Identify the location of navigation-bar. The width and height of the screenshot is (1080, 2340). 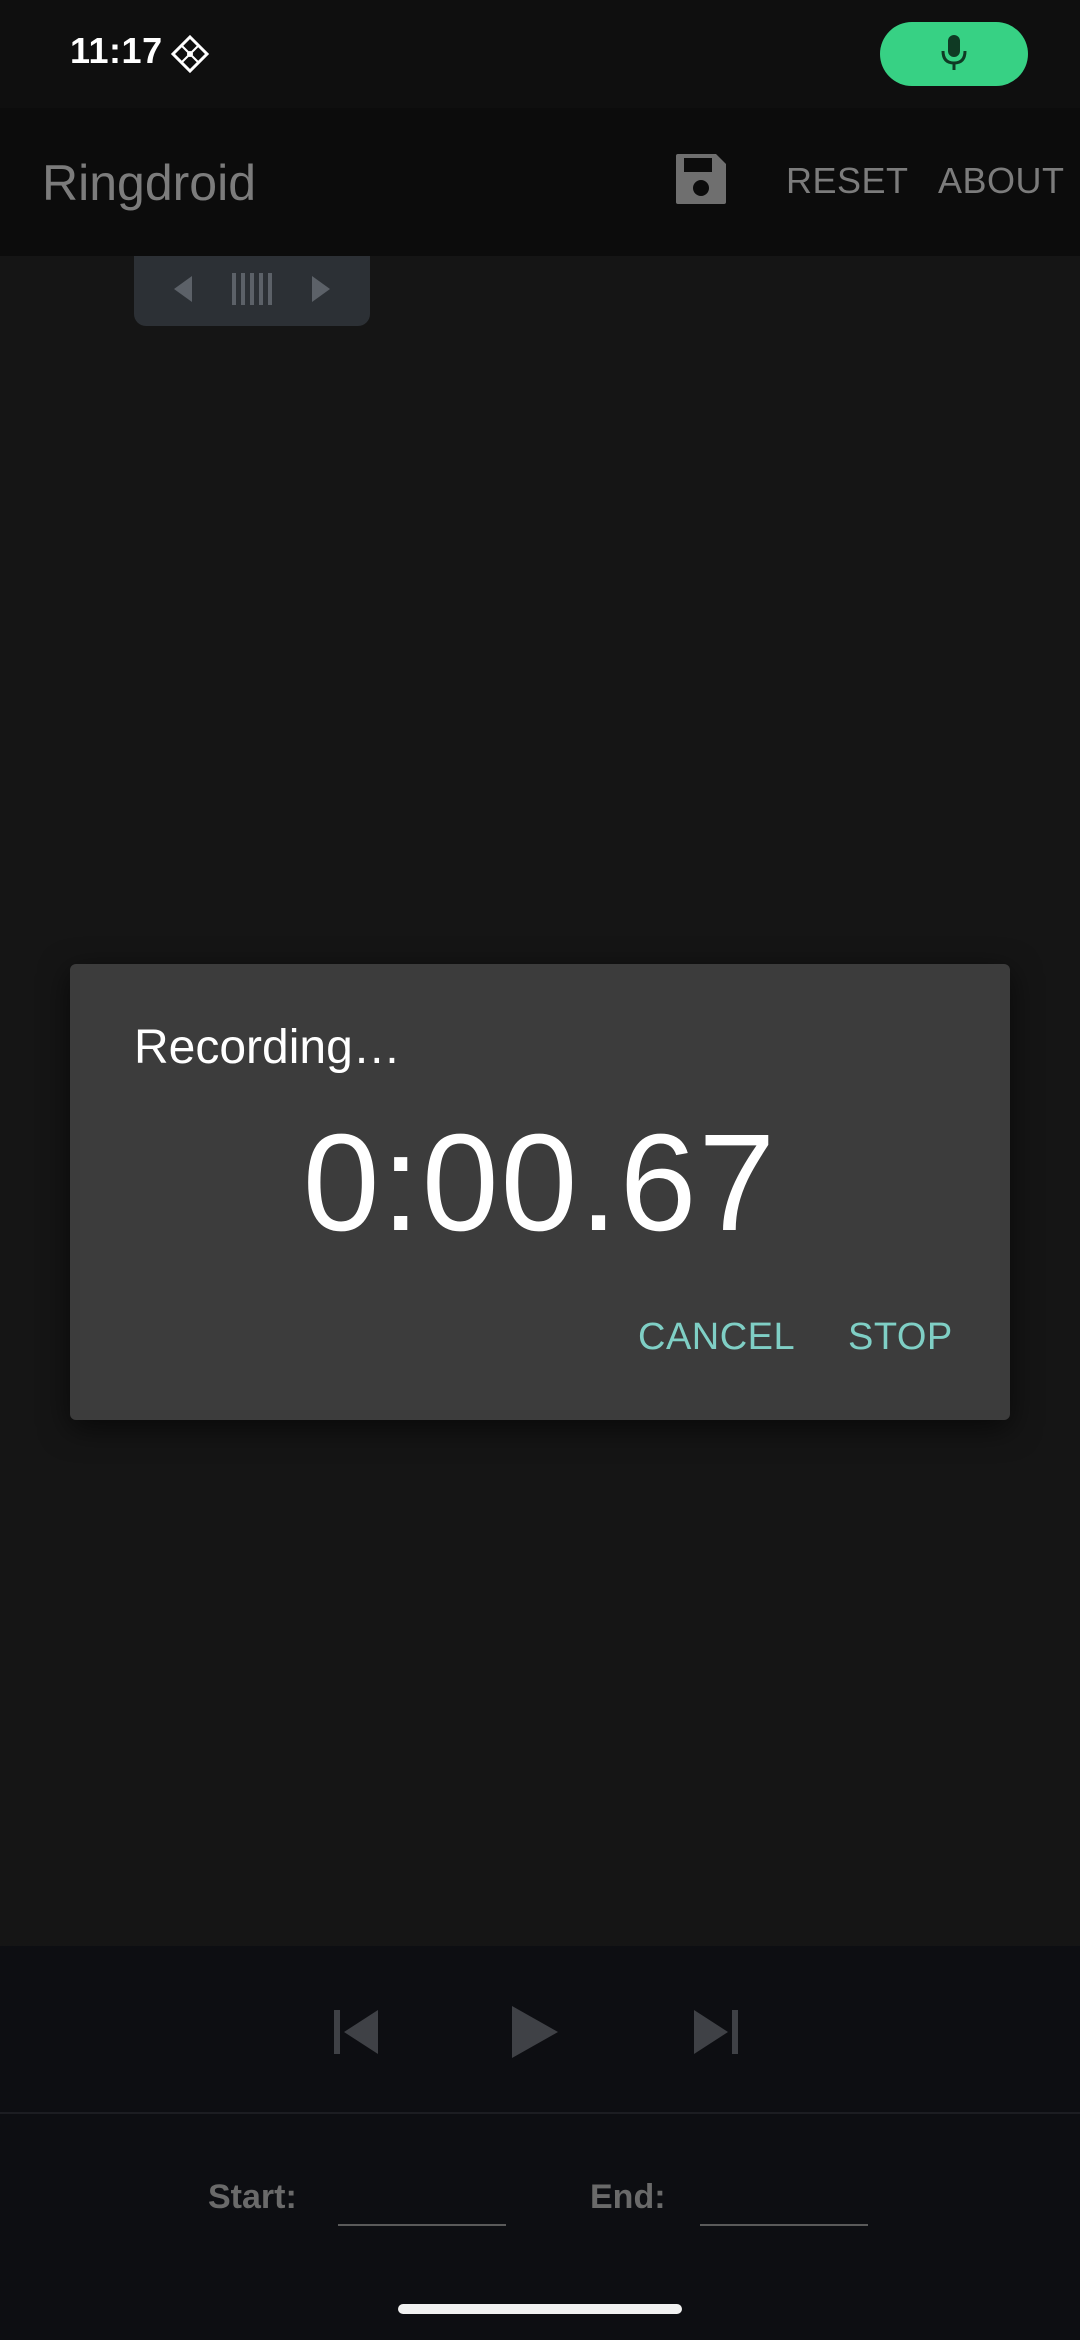
(540, 2307).